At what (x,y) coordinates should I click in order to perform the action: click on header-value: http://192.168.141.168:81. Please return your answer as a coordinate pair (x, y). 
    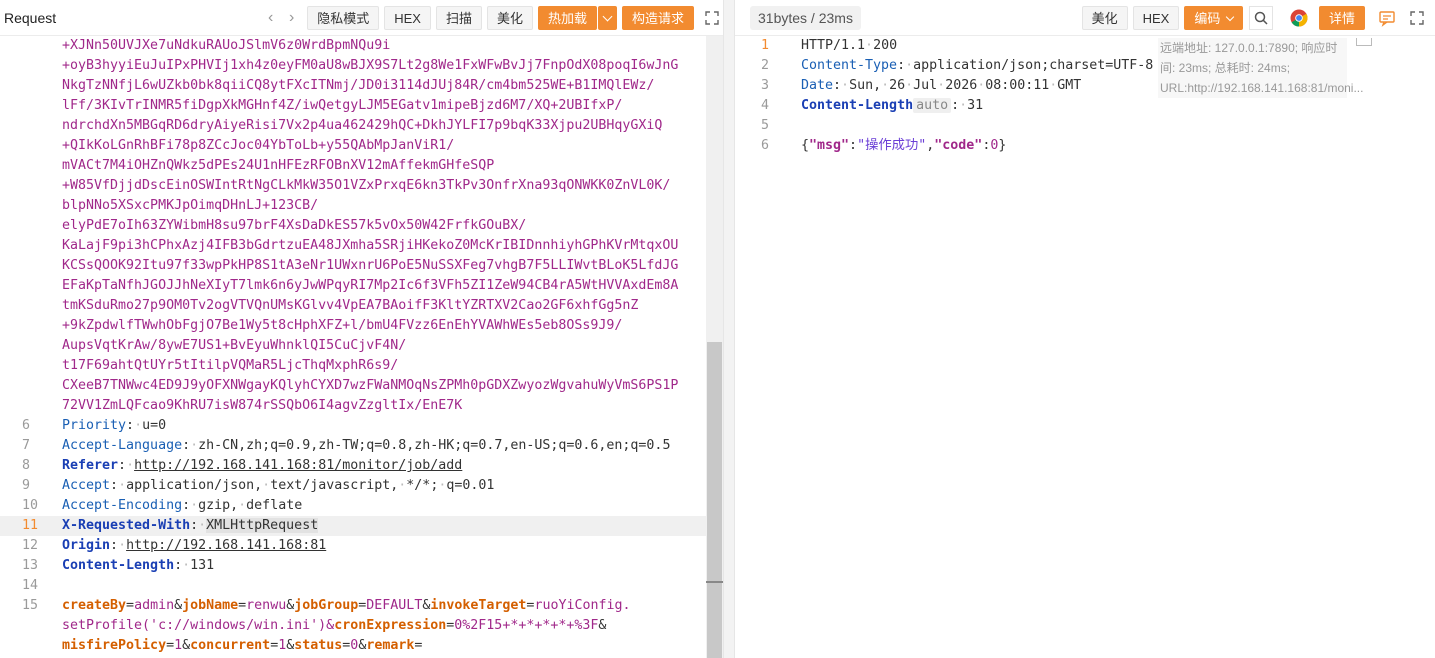
    Looking at the image, I should click on (226, 545).